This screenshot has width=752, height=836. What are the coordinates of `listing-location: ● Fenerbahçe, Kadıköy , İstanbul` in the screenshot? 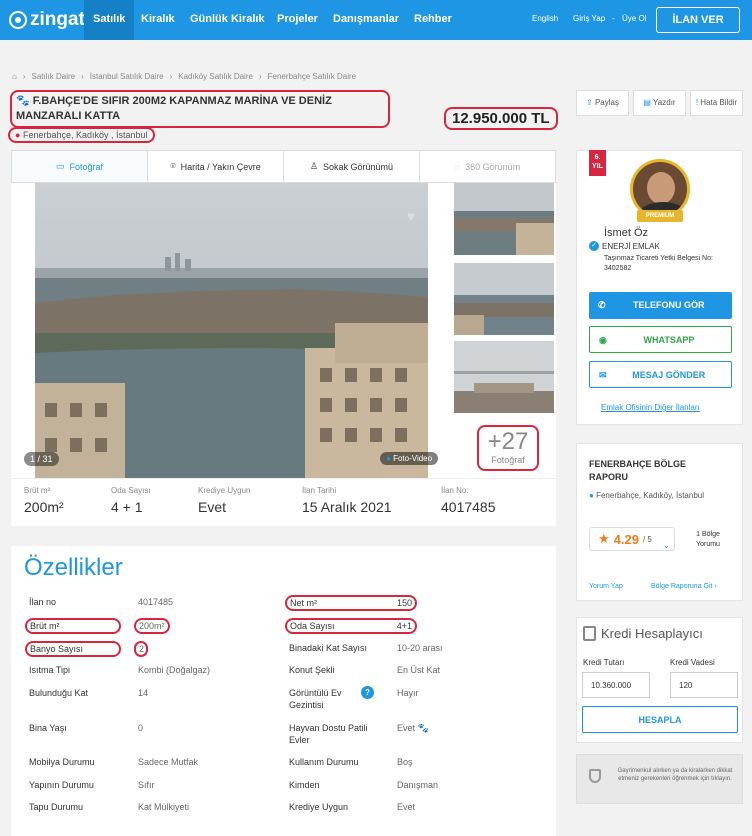 It's located at (81, 135).